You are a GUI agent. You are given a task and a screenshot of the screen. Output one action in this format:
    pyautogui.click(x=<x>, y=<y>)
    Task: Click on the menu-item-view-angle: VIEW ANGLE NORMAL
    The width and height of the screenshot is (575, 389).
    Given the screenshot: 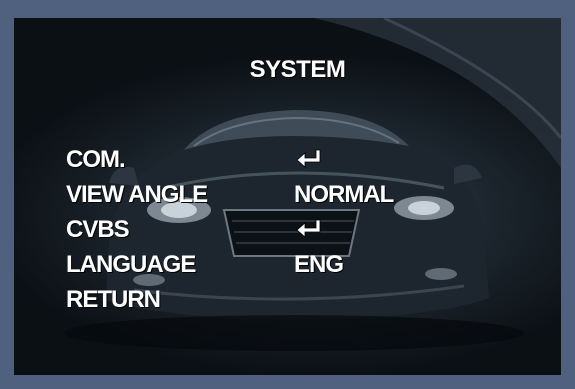 What is the action you would take?
    pyautogui.click(x=306, y=194)
    